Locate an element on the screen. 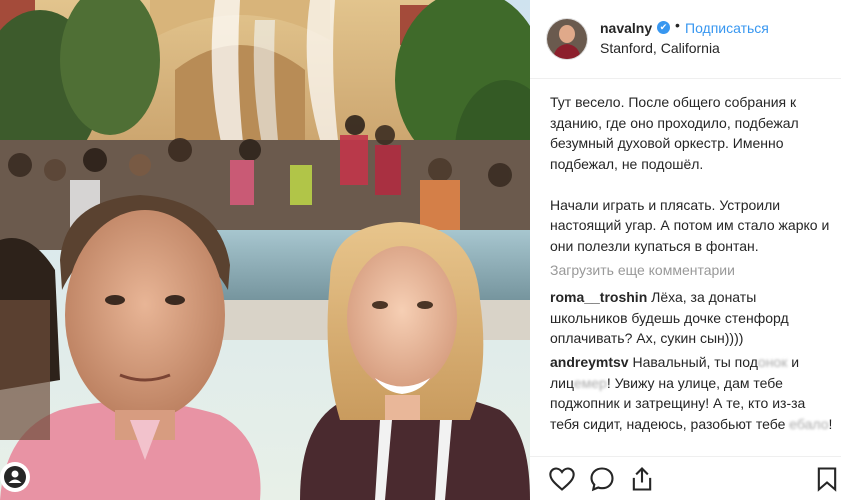 The image size is (841, 501). heart-icon is located at coordinates (562, 479).